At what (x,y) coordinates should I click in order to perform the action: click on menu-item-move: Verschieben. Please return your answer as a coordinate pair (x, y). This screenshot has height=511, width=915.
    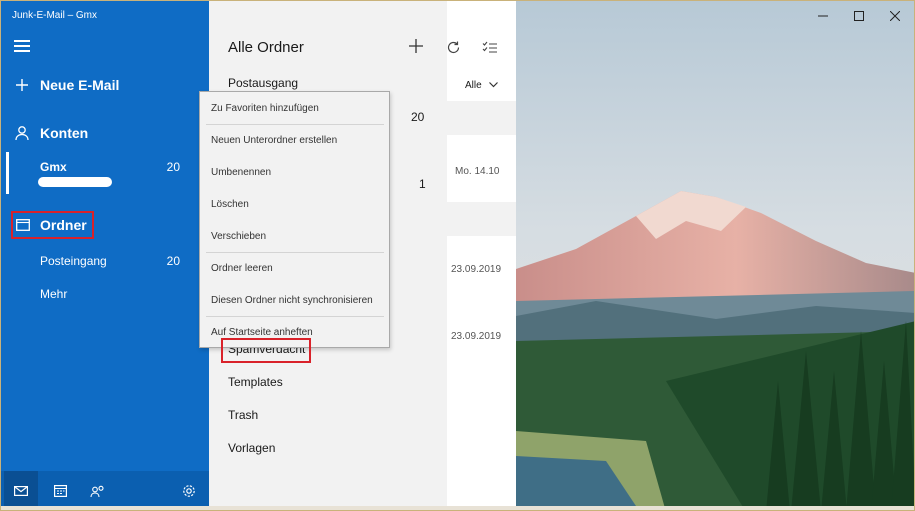
    Looking at the image, I should click on (294, 236).